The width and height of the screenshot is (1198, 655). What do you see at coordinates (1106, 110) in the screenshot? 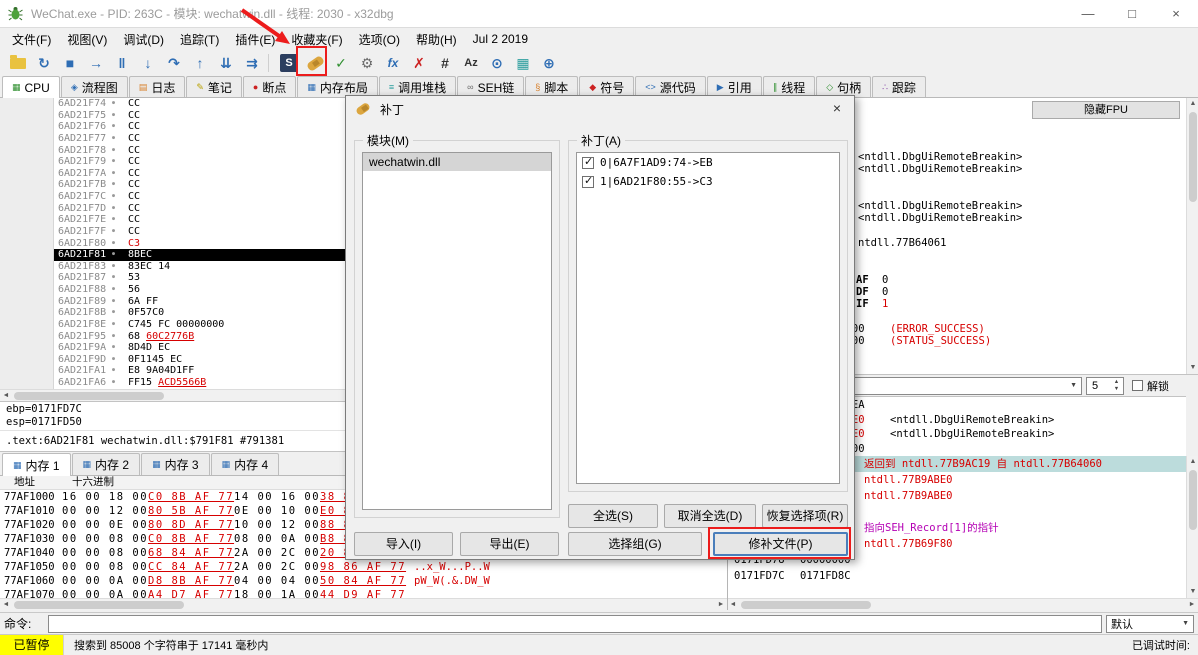
I see `hide-fpu-button: 隐藏FPU` at bounding box center [1106, 110].